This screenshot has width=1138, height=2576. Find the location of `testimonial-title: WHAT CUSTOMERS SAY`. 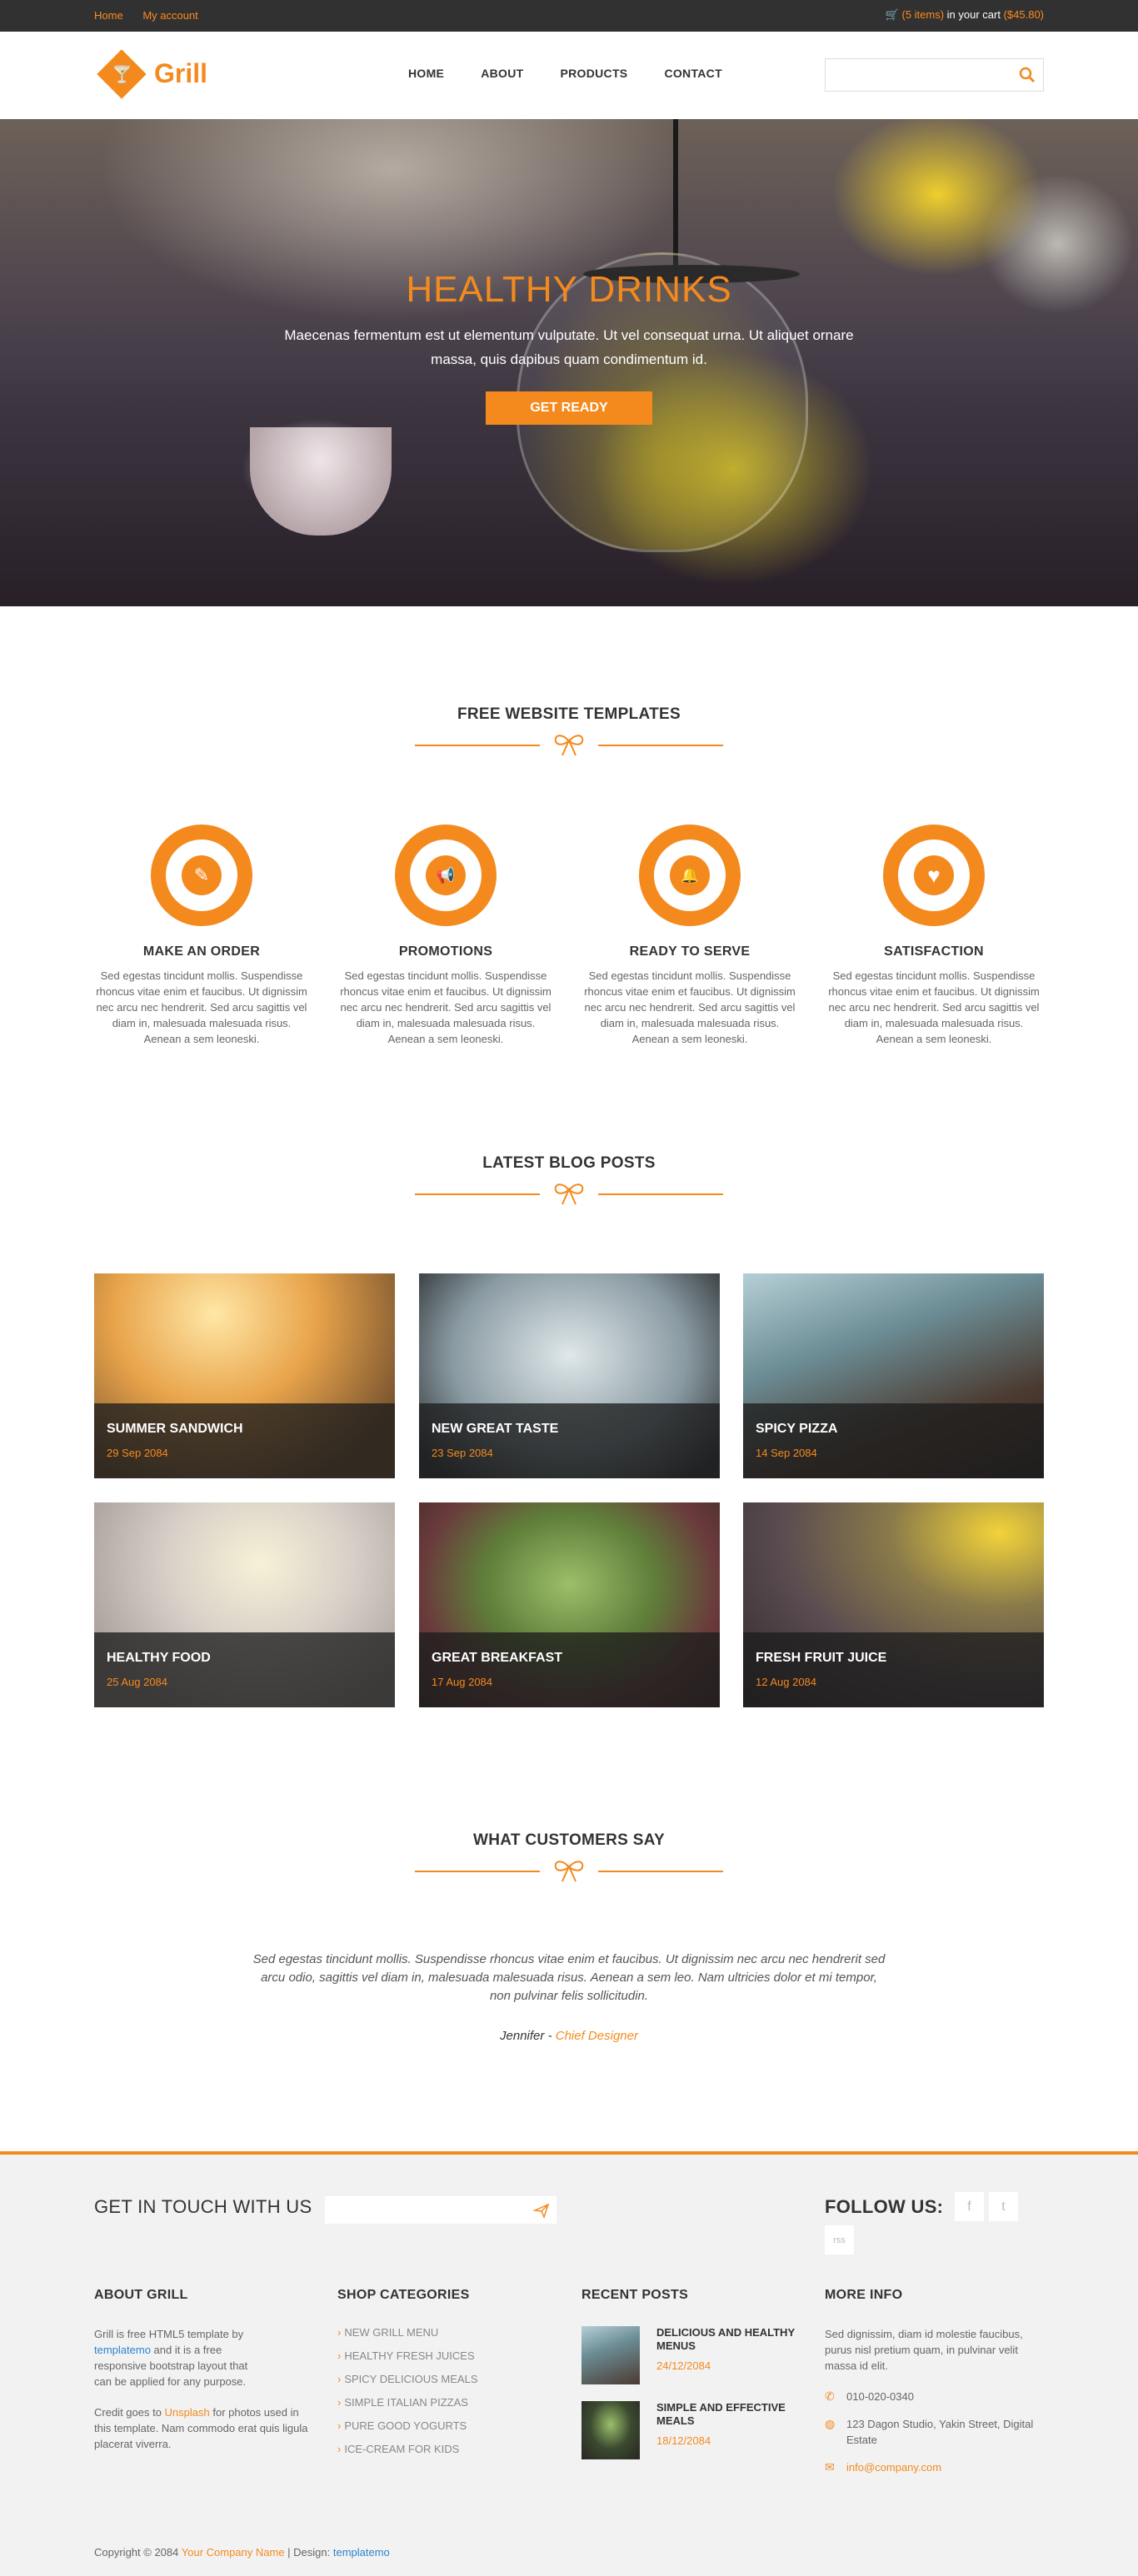

testimonial-title: WHAT CUSTOMERS SAY is located at coordinates (569, 1840).